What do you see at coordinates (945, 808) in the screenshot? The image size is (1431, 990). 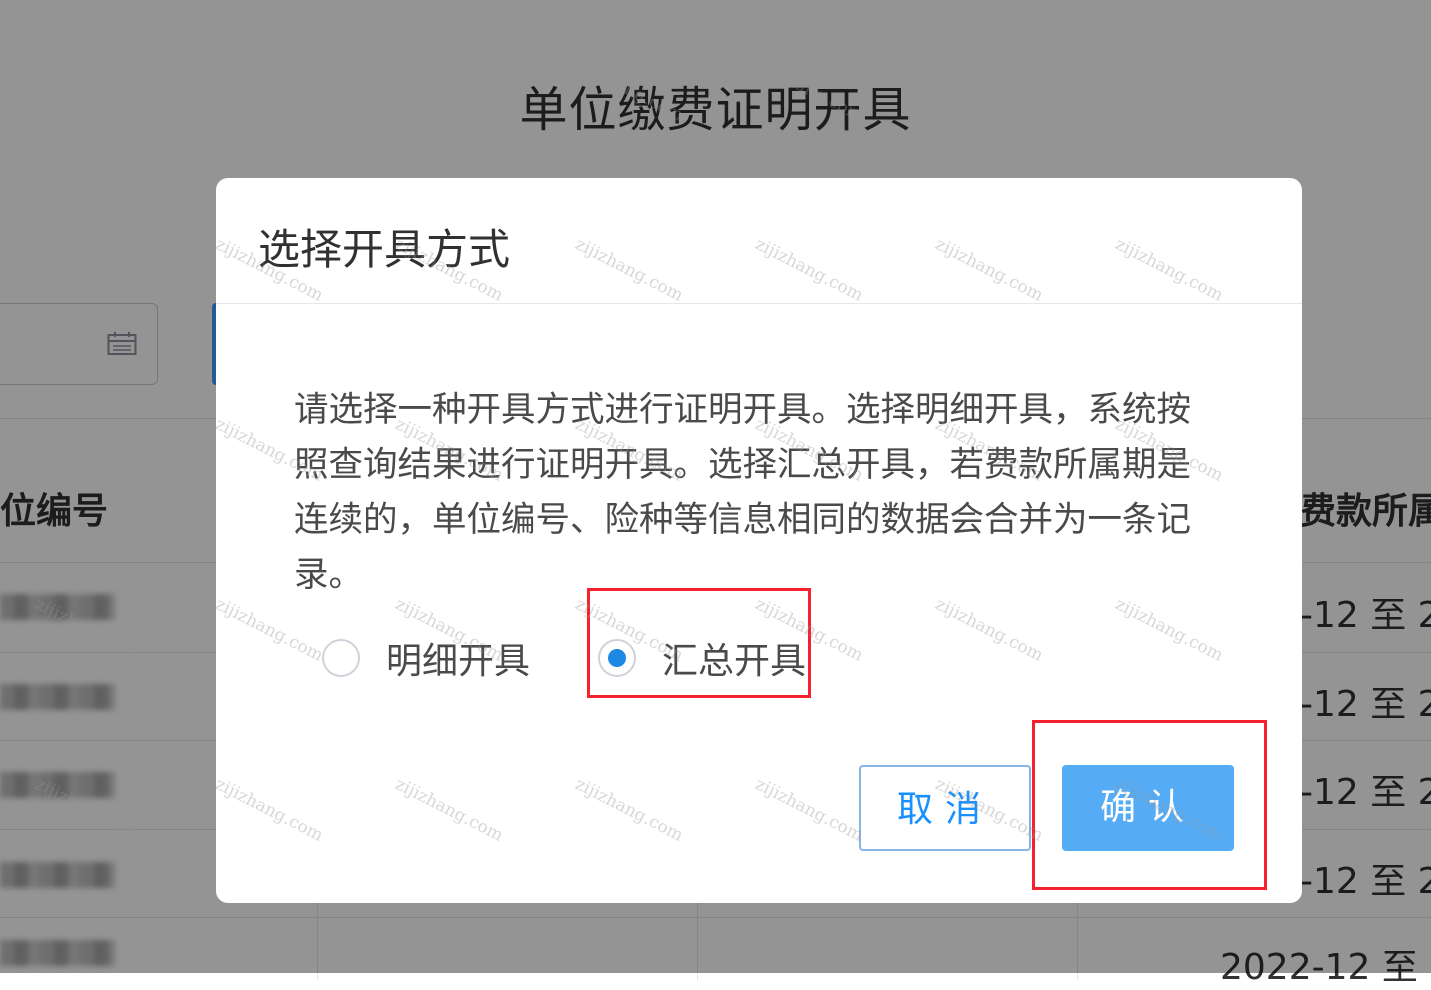 I see `cancel-button: 取消` at bounding box center [945, 808].